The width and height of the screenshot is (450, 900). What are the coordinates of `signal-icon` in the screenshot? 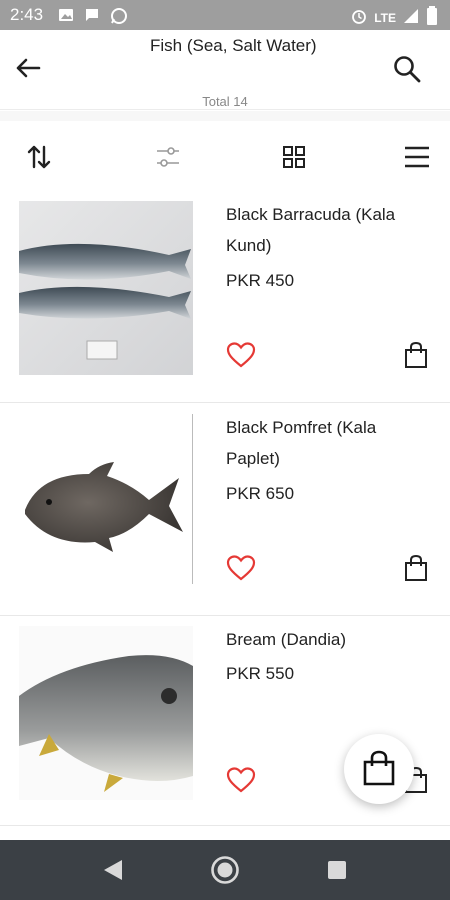 It's located at (411, 16).